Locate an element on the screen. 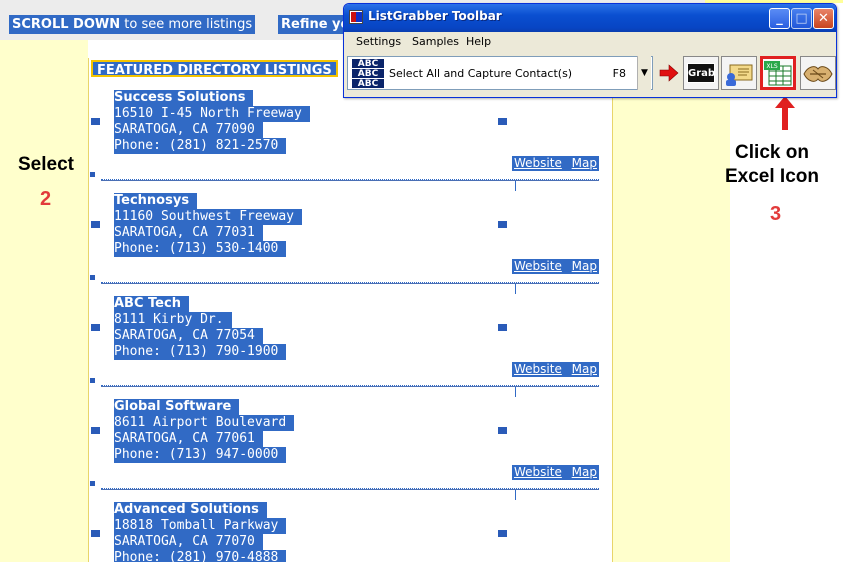 The image size is (843, 562). refine-link: Refine yo is located at coordinates (311, 24).